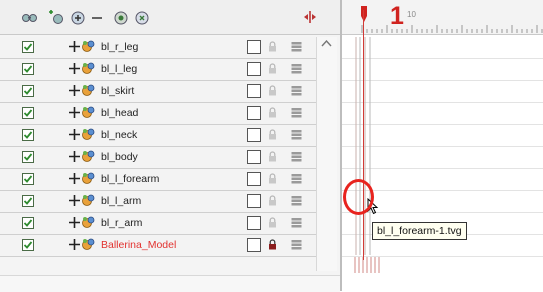 The image size is (543, 292). What do you see at coordinates (170, 283) in the screenshot?
I see `layers-bottom-bar` at bounding box center [170, 283].